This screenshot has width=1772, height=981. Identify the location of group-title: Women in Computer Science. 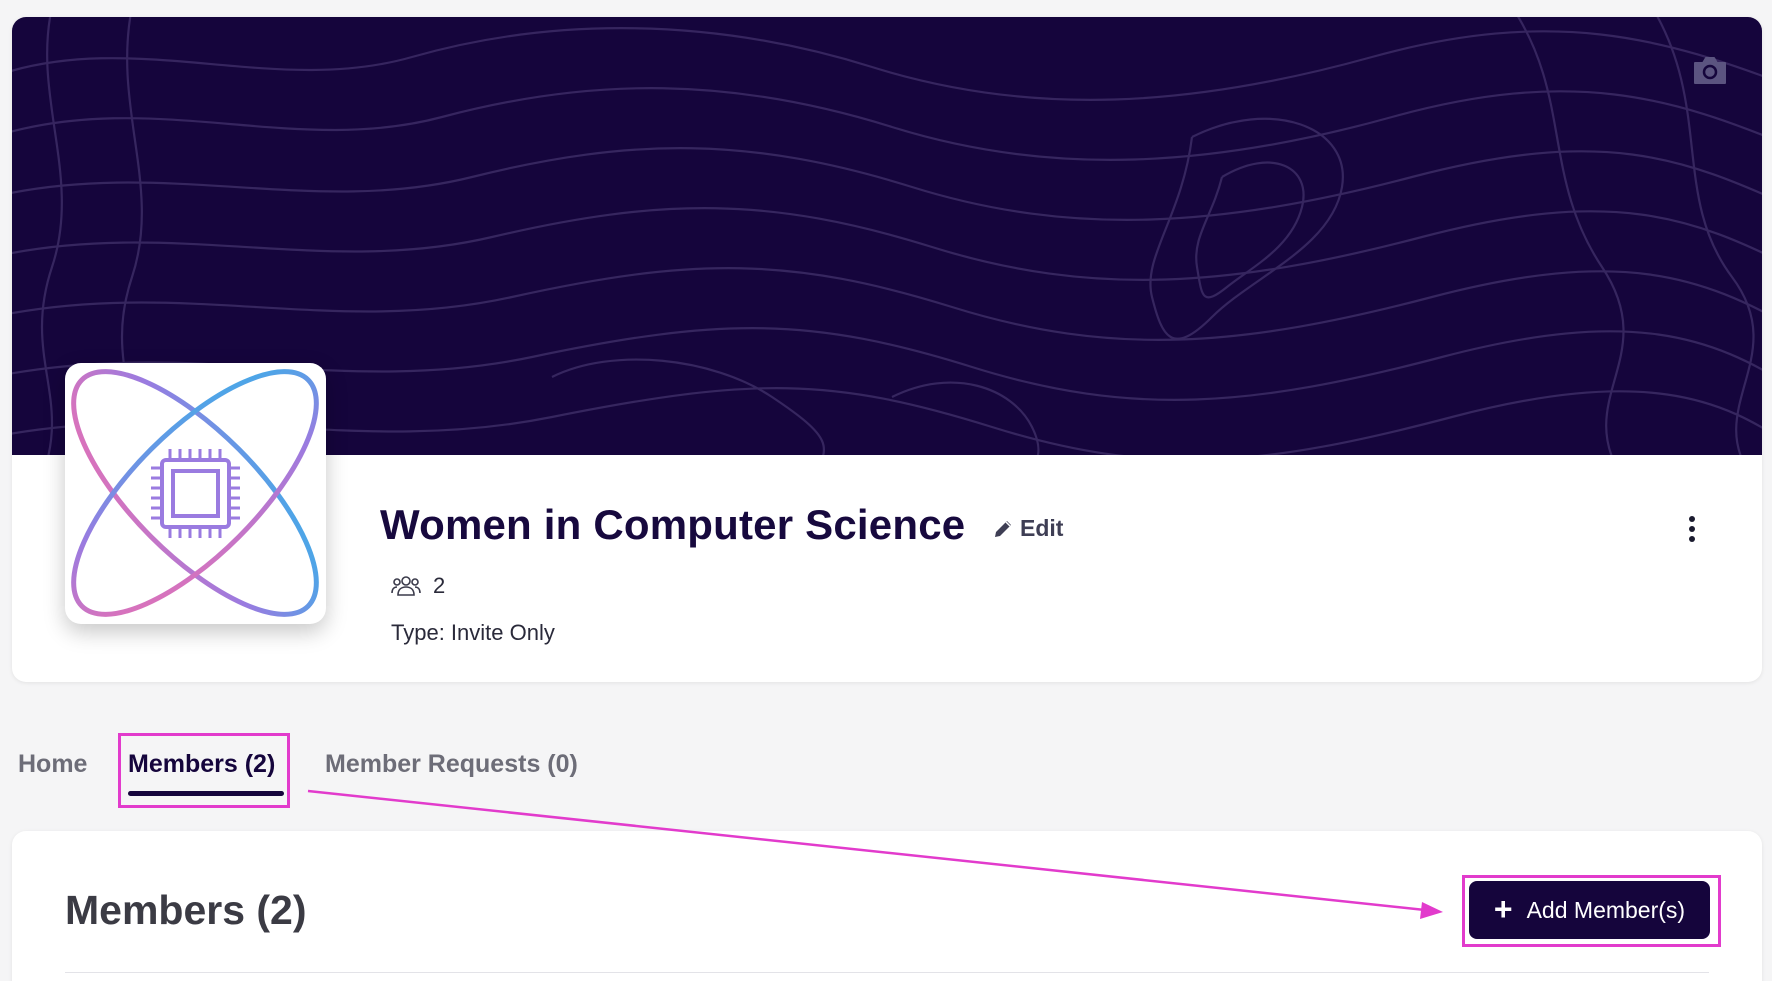
(673, 524).